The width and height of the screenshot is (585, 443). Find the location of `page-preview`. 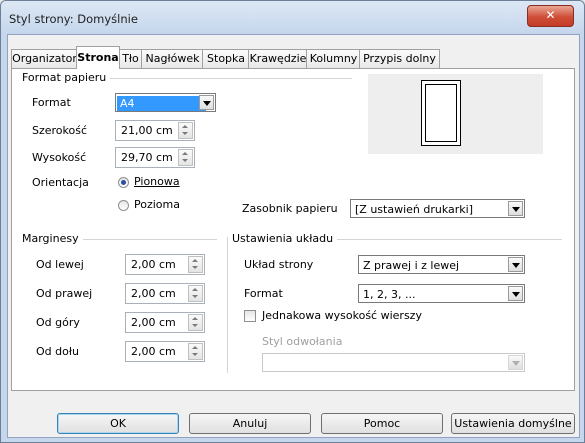

page-preview is located at coordinates (455, 114).